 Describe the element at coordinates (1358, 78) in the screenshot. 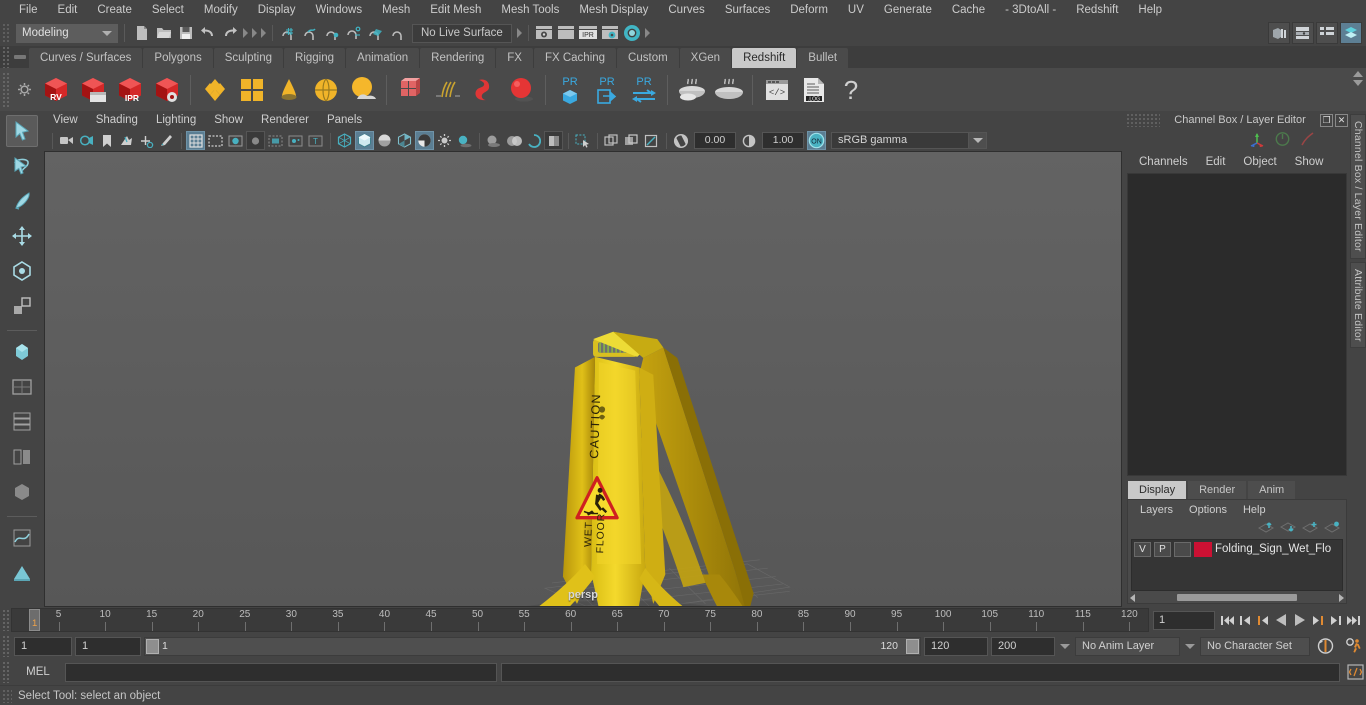

I see `shelf-scroll-arrows` at that location.